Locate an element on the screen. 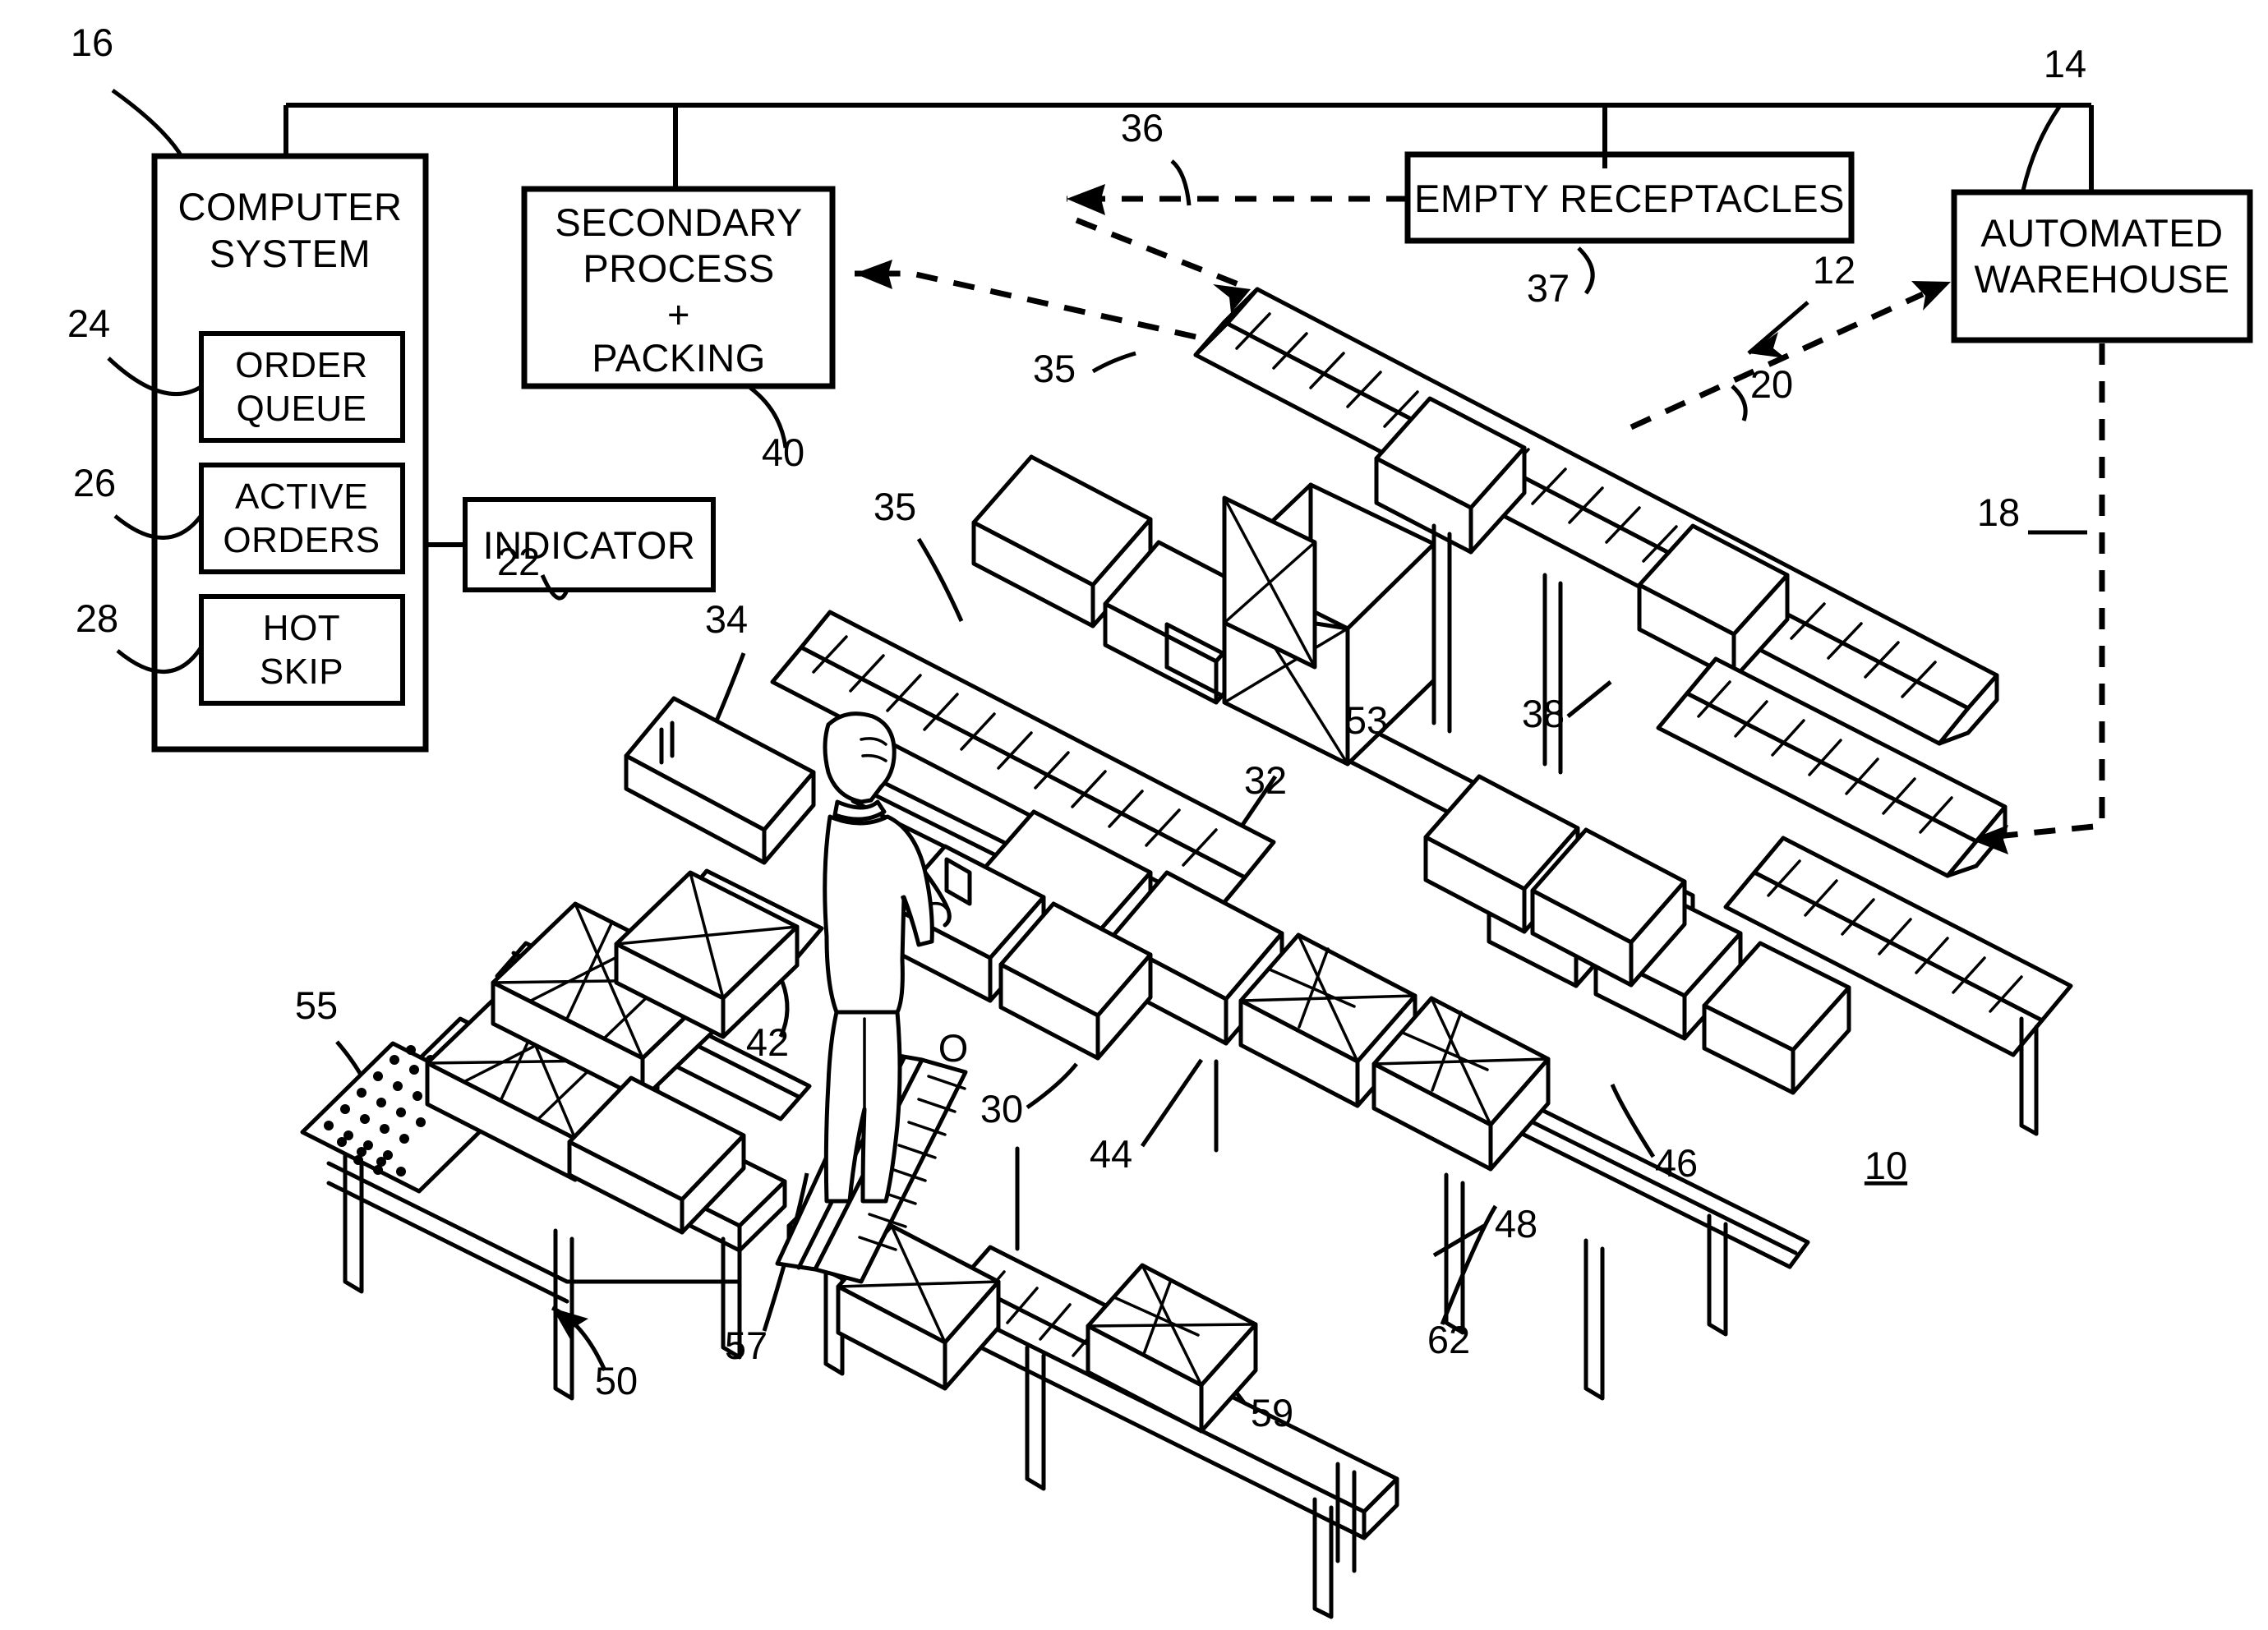 This screenshot has width=2268, height=1630. secondary-process-label-4: PACKING is located at coordinates (679, 358).